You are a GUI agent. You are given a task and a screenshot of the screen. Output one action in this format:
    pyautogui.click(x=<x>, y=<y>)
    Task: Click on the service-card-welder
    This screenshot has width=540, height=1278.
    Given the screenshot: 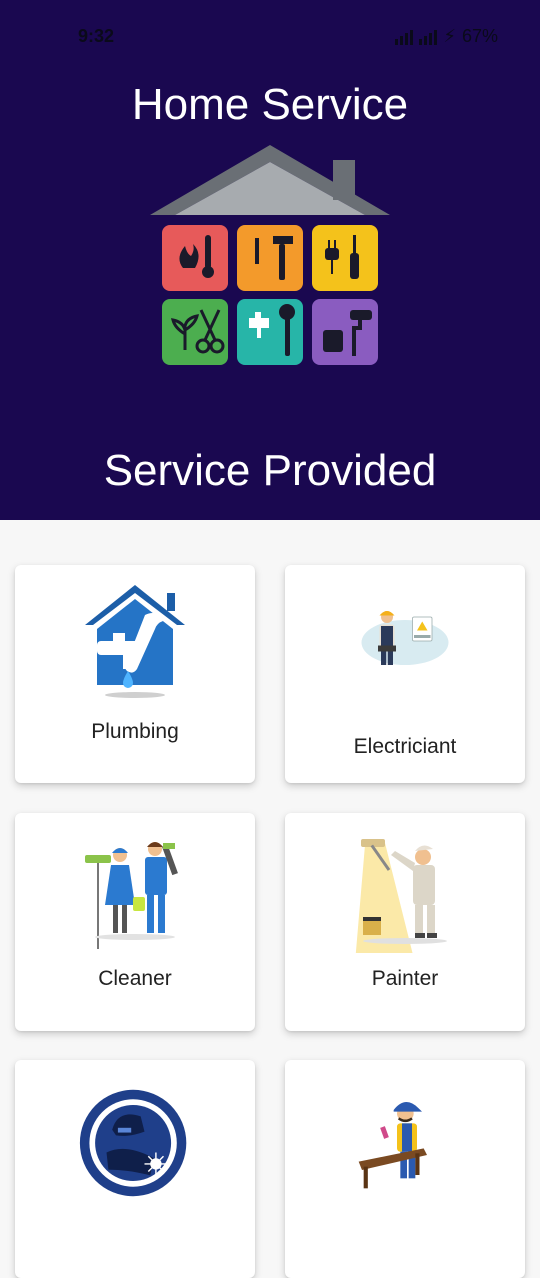 What is the action you would take?
    pyautogui.click(x=135, y=1169)
    